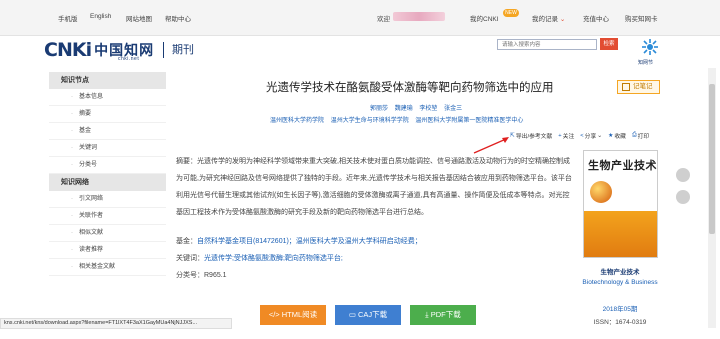 Image resolution: width=720 pixels, height=339 pixels. Describe the element at coordinates (484, 18) in the screenshot. I see `my-cnki-link: 我的CNKI` at that location.